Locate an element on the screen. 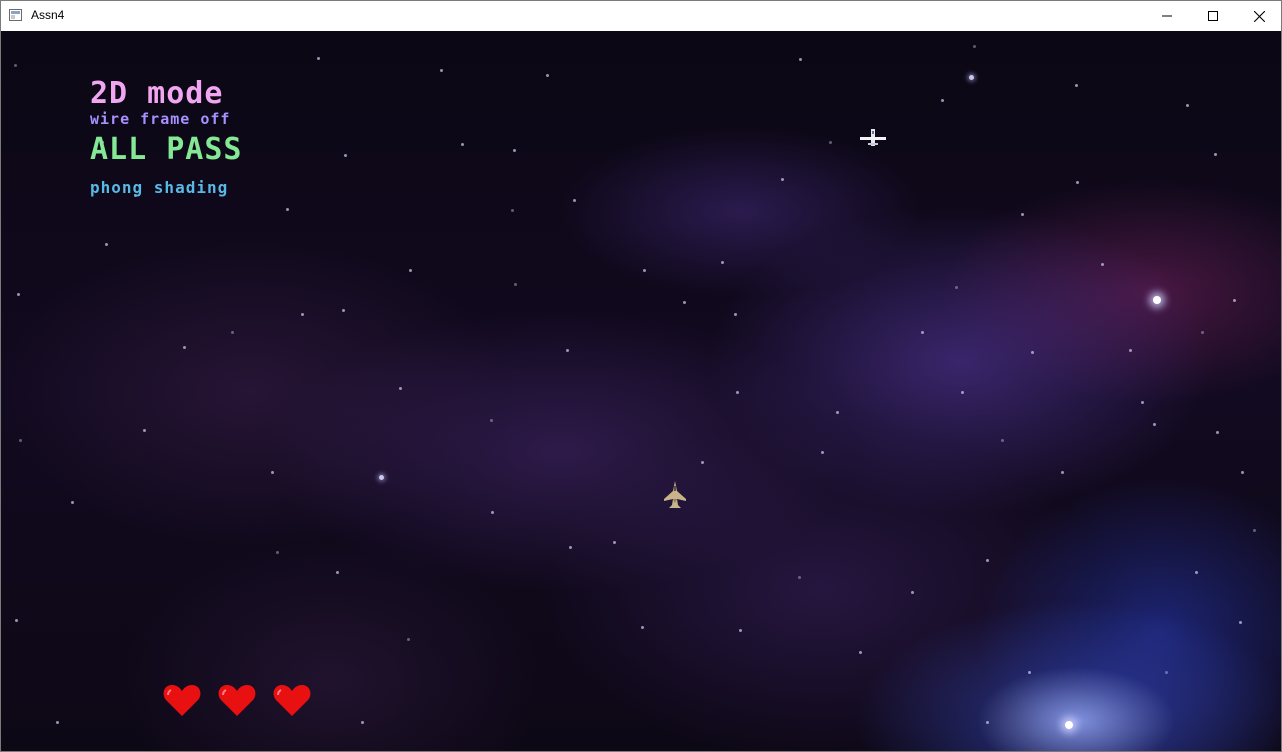 This screenshot has height=752, width=1282. wireframe-label: wire frame off is located at coordinates (160, 119).